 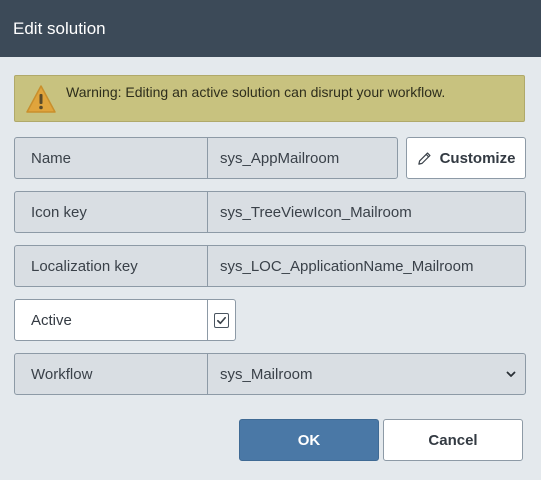 I want to click on name-value: sys_AppMailroom, so click(x=280, y=158).